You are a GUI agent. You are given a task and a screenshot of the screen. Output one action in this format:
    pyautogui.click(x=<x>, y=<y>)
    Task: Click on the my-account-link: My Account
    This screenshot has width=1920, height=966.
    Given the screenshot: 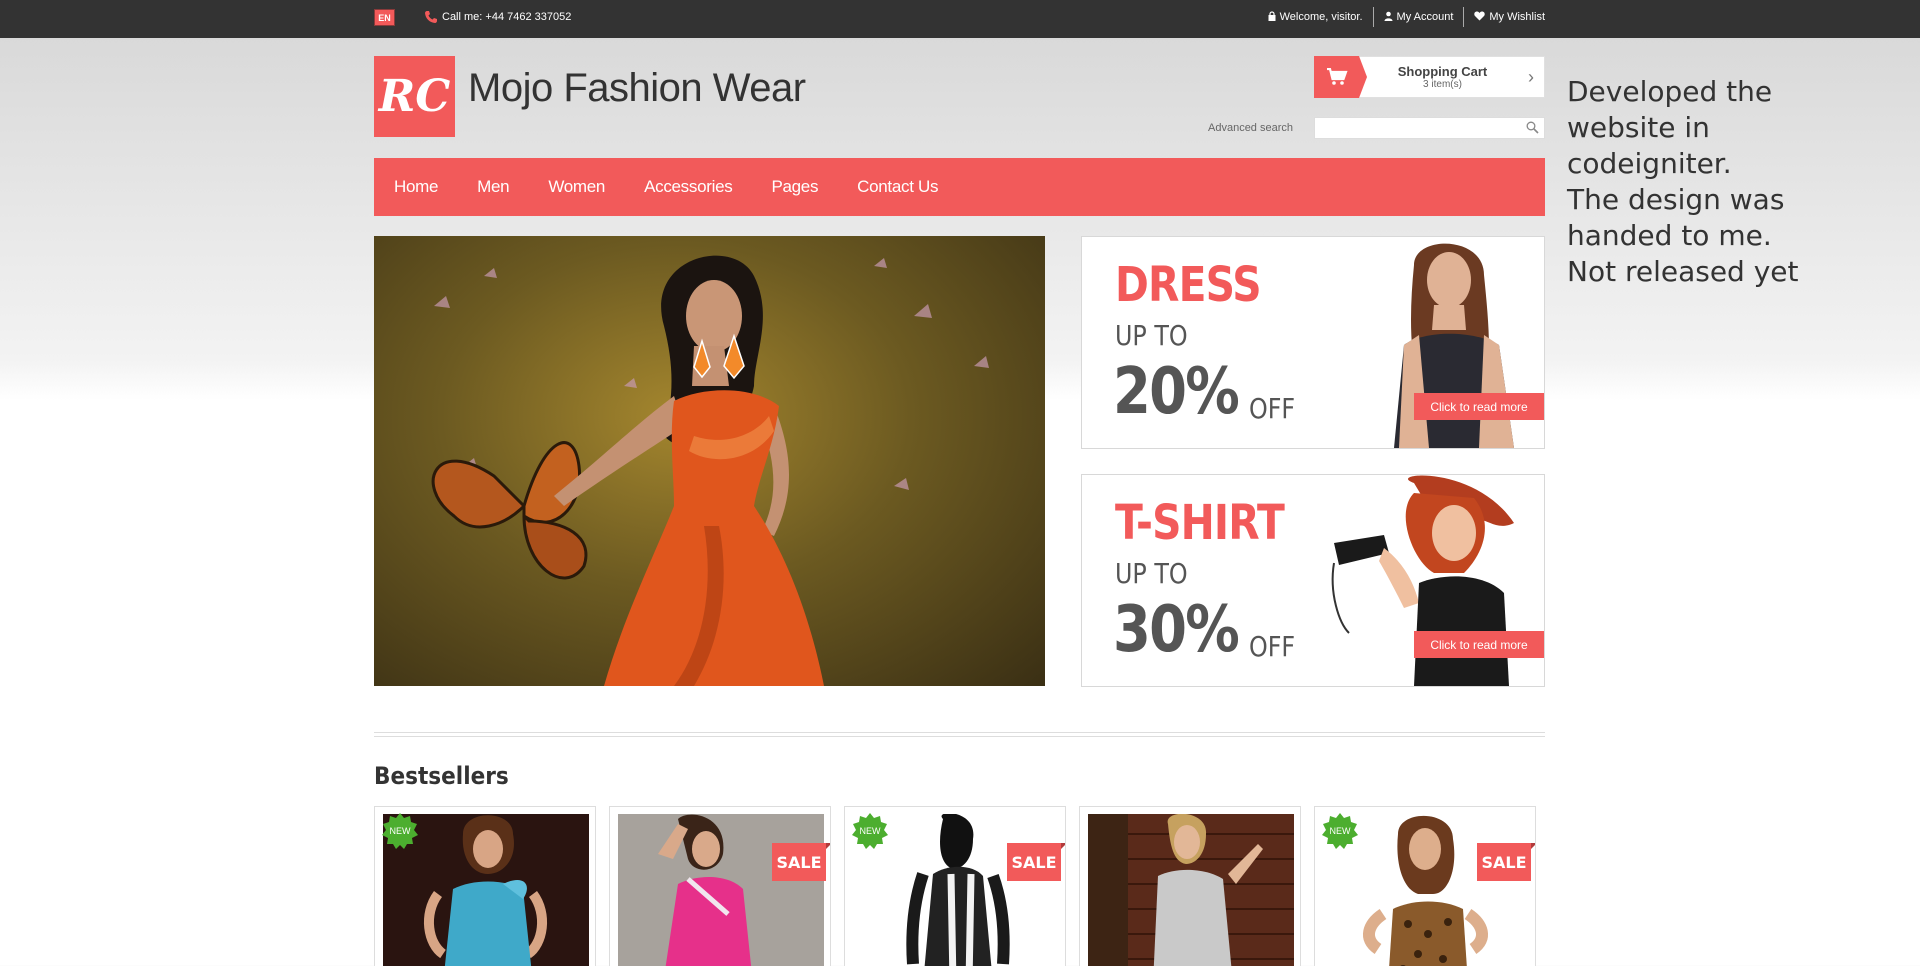 What is the action you would take?
    pyautogui.click(x=1419, y=17)
    